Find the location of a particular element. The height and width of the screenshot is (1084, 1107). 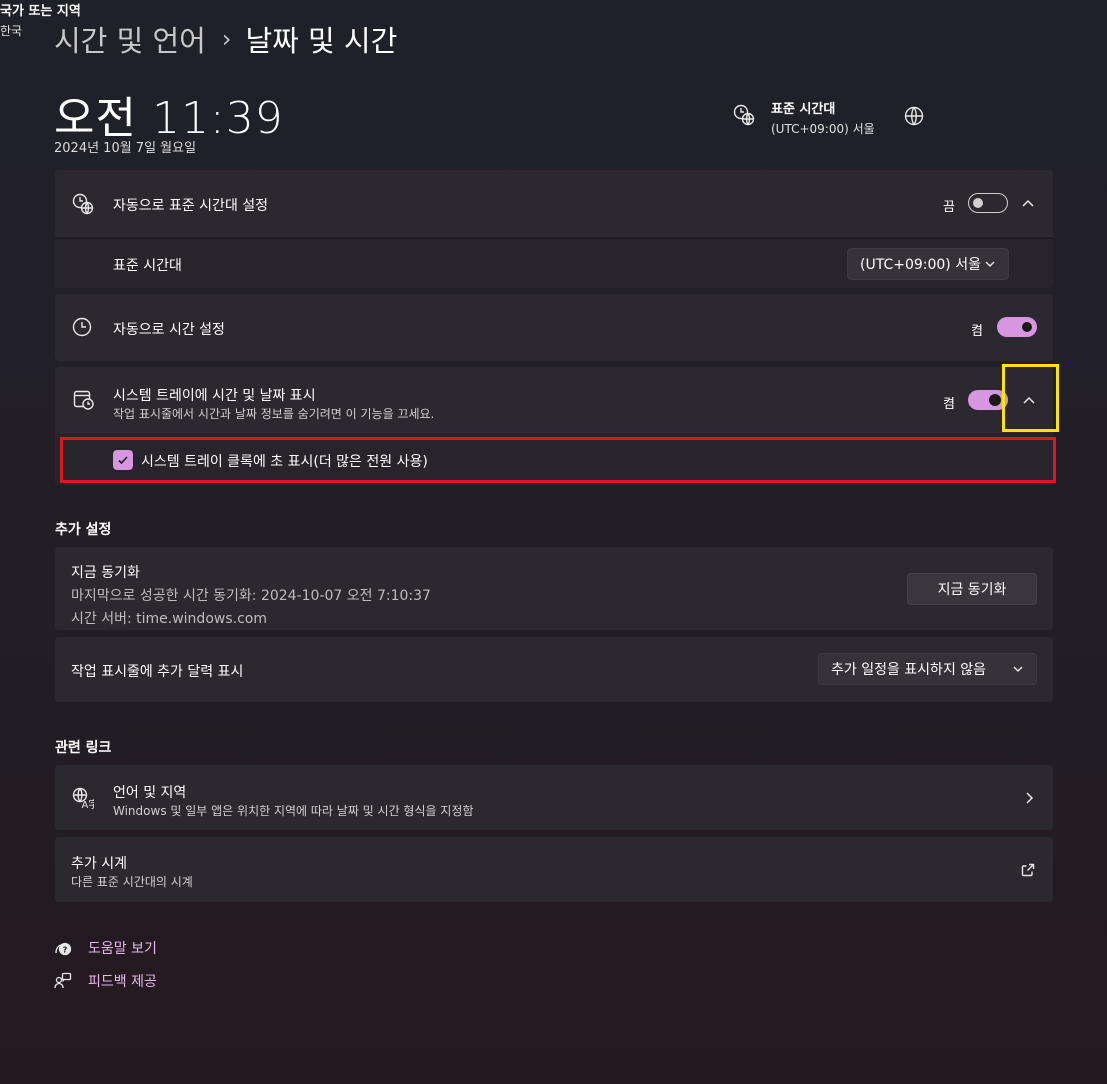

timezone-dropdown: (UTC+09:00) 서울 is located at coordinates (928, 264).